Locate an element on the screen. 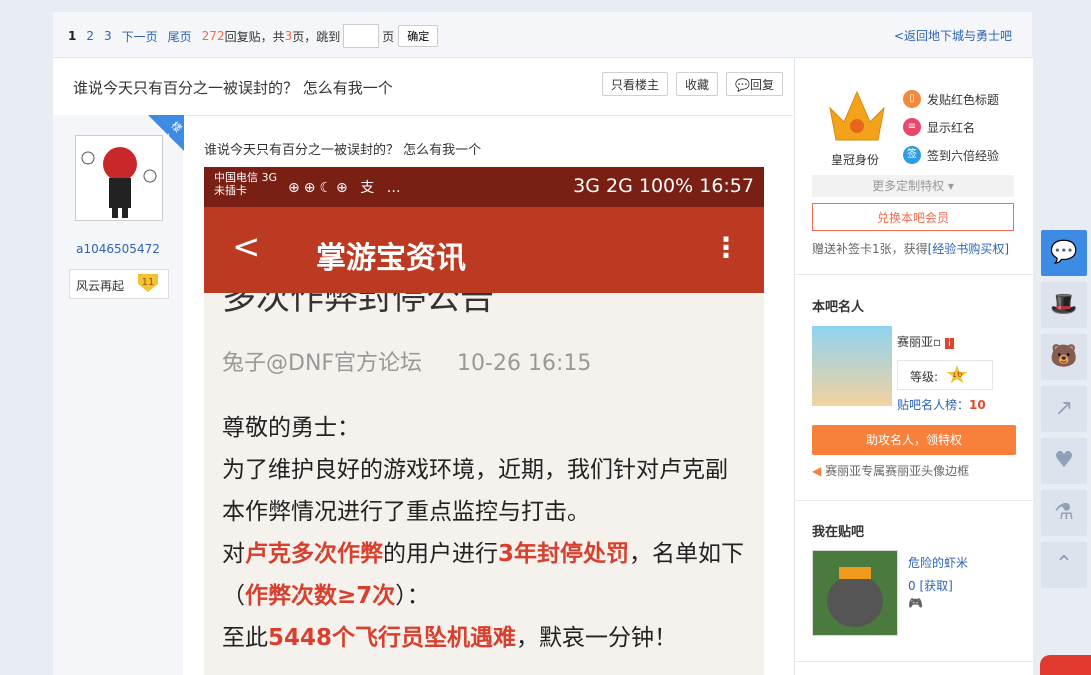 This screenshot has height=675, width=1091. p3-f: 作弊次数≥7次 is located at coordinates (320, 596).